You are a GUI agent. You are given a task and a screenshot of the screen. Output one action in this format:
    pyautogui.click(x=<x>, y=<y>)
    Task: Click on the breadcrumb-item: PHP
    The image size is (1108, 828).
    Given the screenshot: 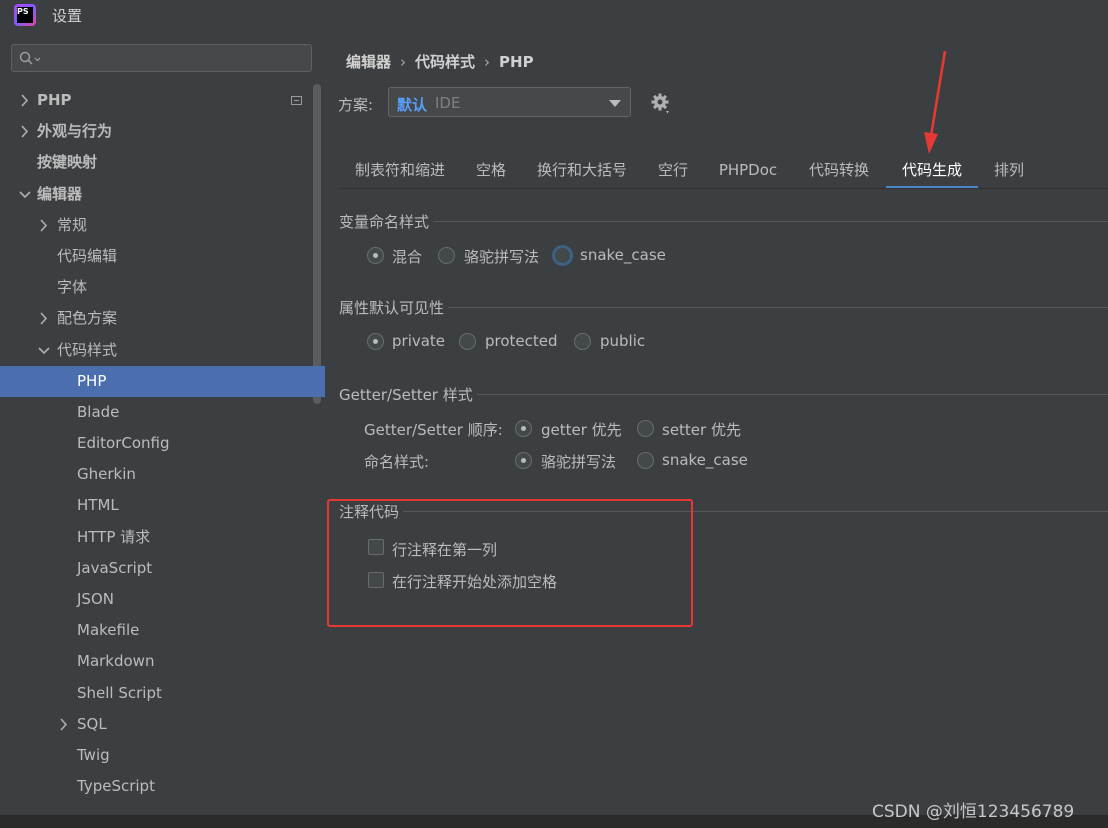 What is the action you would take?
    pyautogui.click(x=516, y=62)
    